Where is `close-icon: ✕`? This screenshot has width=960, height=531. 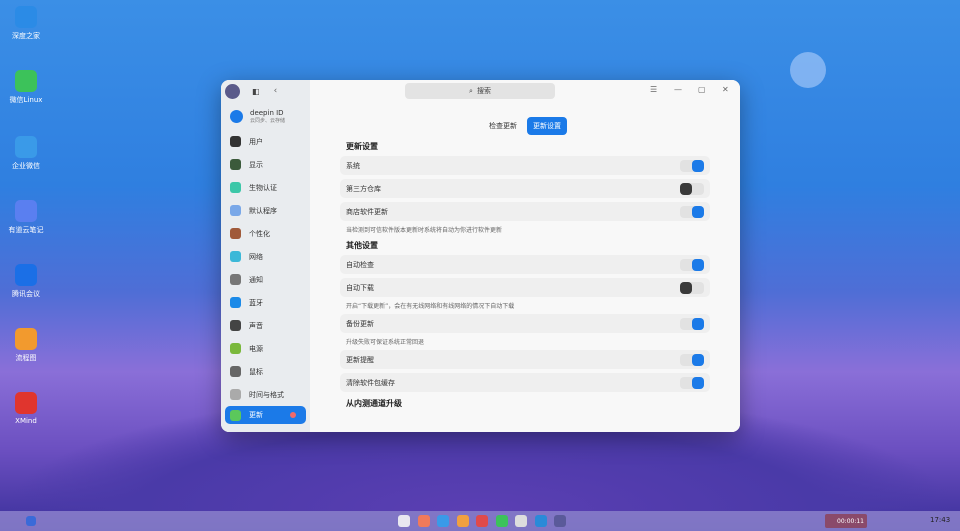 close-icon: ✕ is located at coordinates (725, 89).